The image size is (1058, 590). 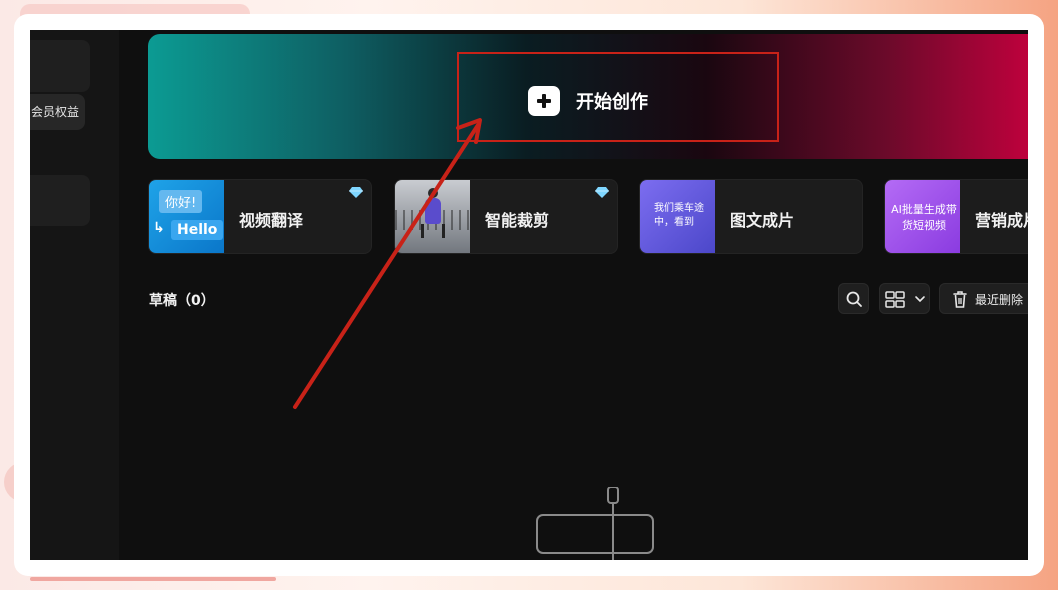 I want to click on sidebar: 会员权益, so click(x=74, y=295).